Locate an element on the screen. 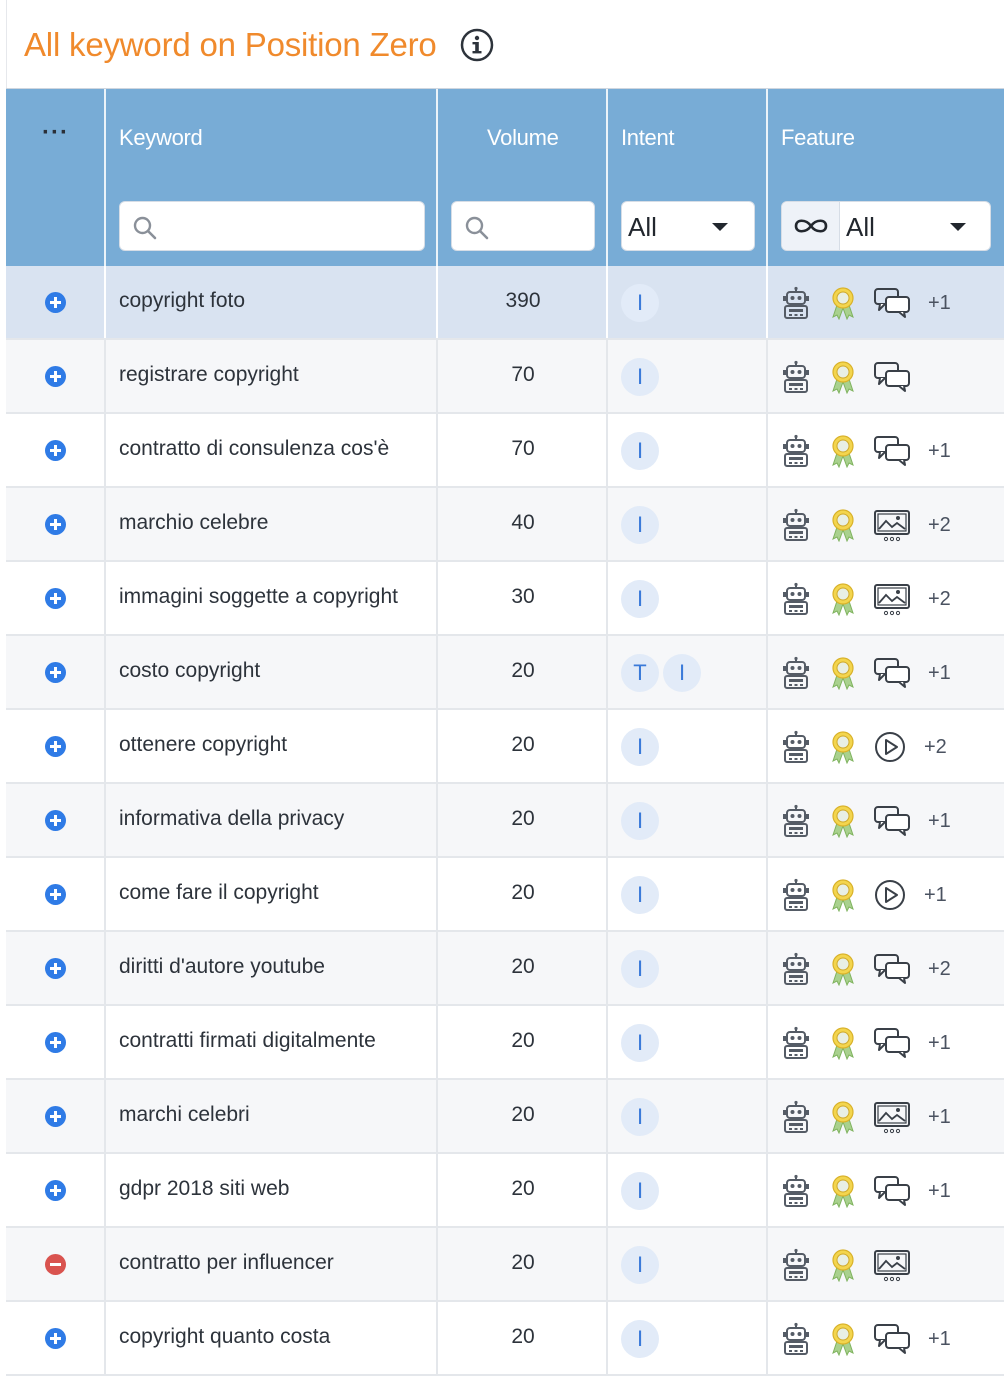 The image size is (1006, 1376). table-row: ottenere copyright 20 I +2 is located at coordinates (505, 747).